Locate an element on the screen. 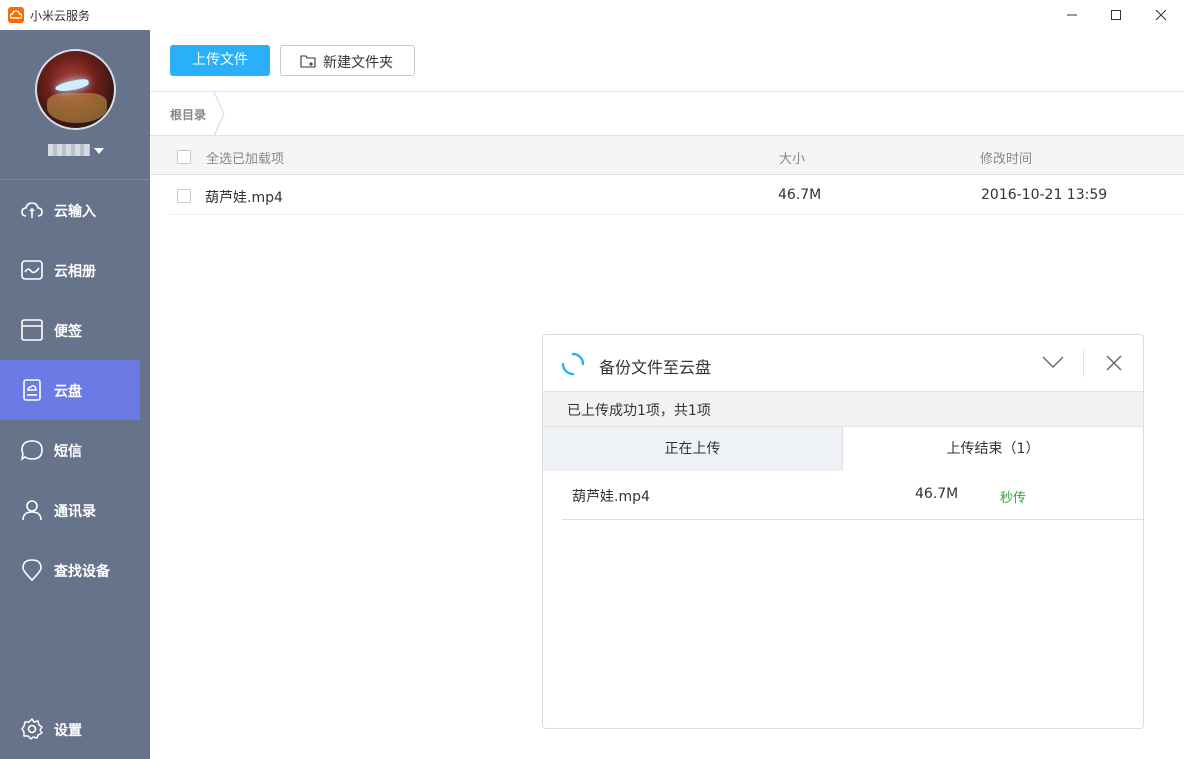  breadcrumb-root: 根目录 is located at coordinates (188, 114).